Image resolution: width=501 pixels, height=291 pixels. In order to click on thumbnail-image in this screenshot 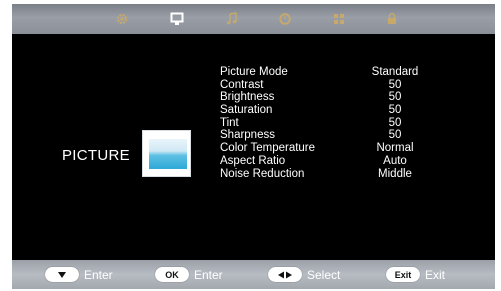, I will do `click(168, 154)`.